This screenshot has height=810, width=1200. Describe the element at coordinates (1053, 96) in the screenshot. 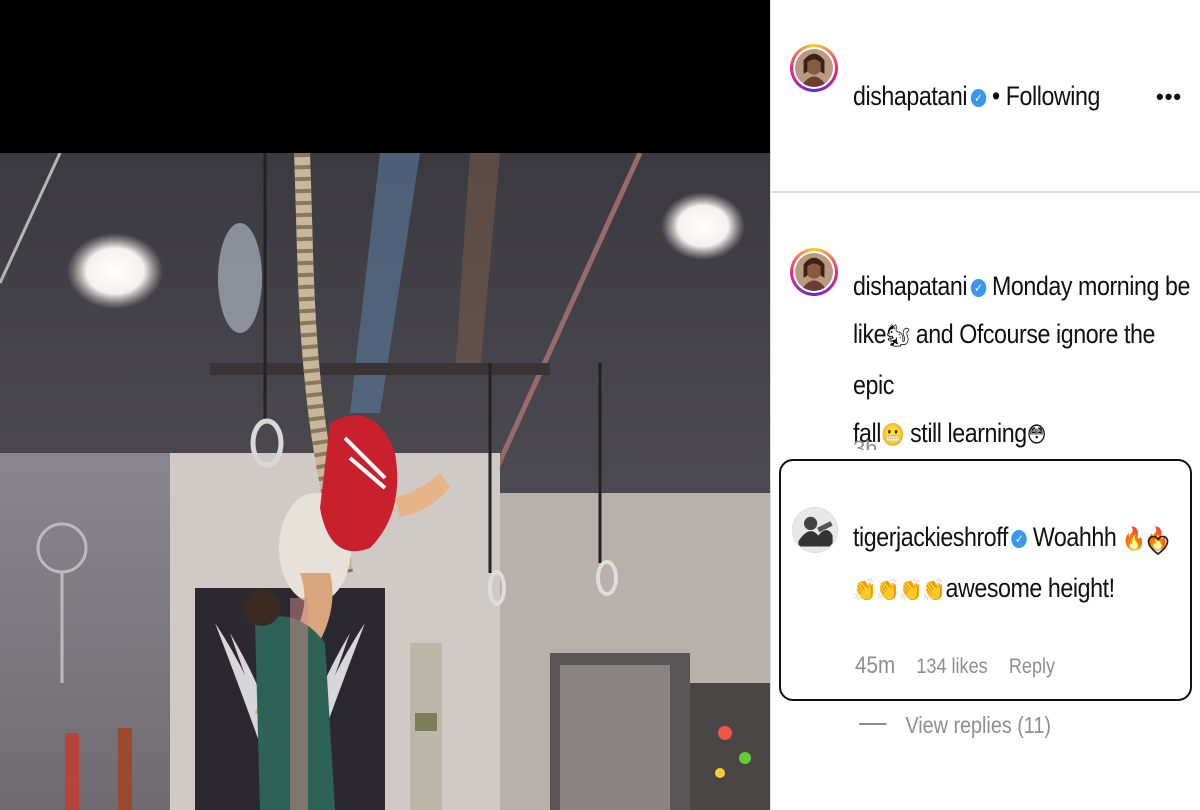

I see `following-button: Following` at that location.